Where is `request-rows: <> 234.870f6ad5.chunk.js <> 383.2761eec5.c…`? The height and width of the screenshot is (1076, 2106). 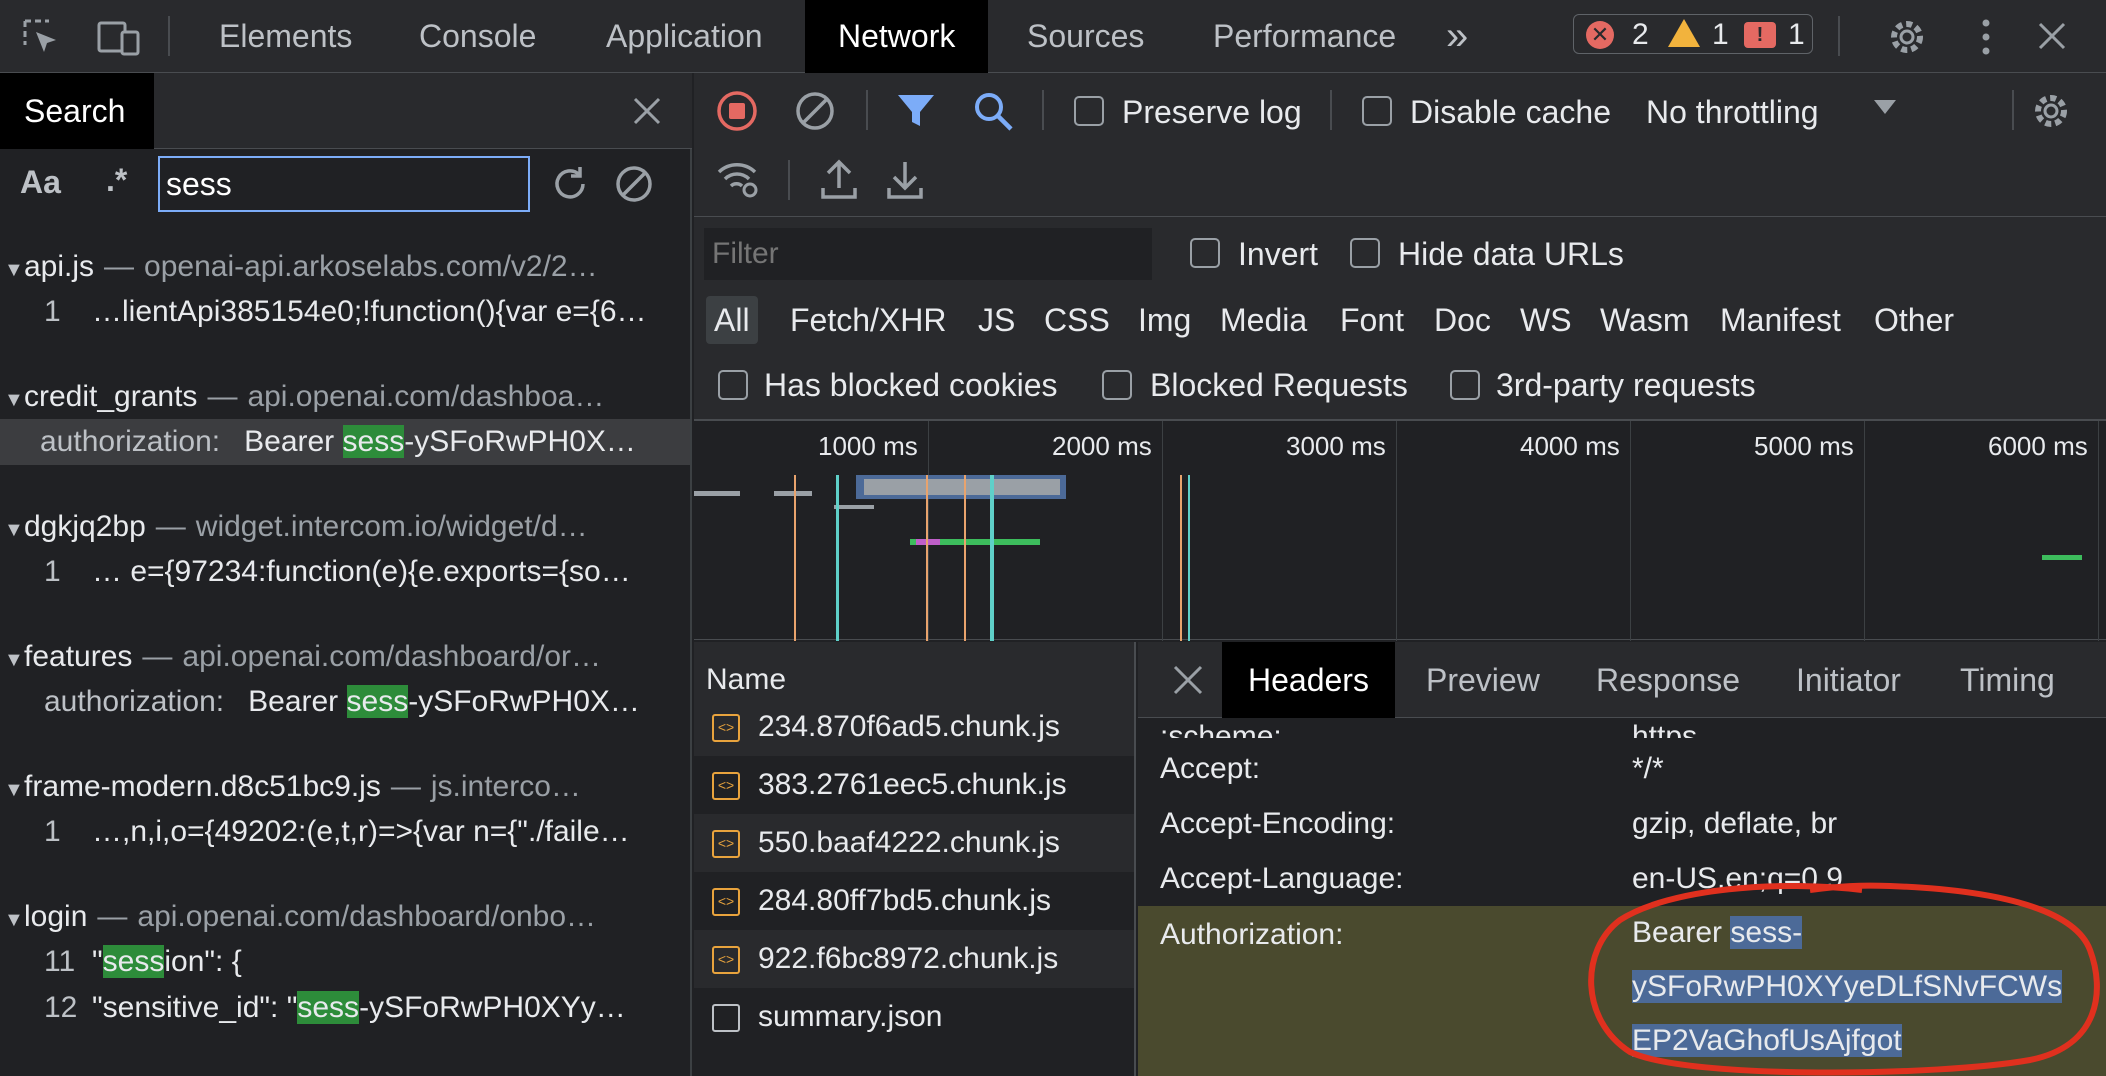 request-rows: <> 234.870f6ad5.chunk.js <> 383.2761eec5.c… is located at coordinates (914, 872).